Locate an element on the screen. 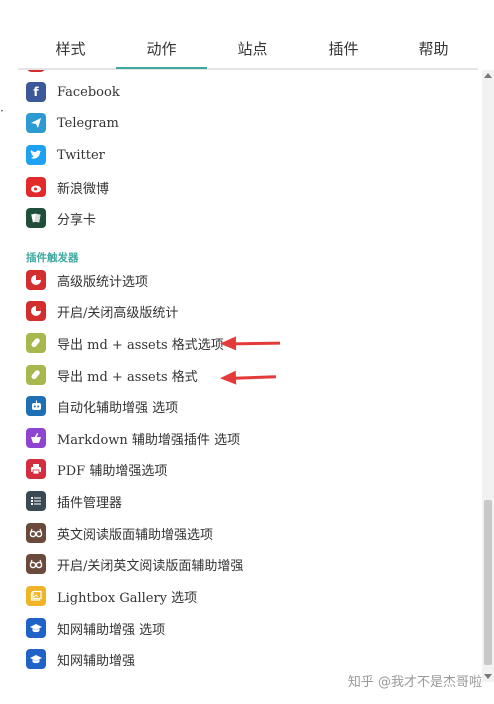  list-item-label: 开启/关闭高级版统计 is located at coordinates (118, 313).